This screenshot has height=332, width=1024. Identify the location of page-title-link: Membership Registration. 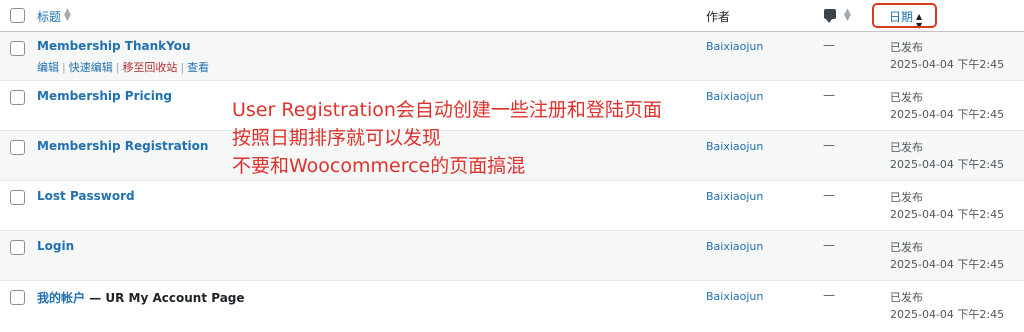
(122, 146).